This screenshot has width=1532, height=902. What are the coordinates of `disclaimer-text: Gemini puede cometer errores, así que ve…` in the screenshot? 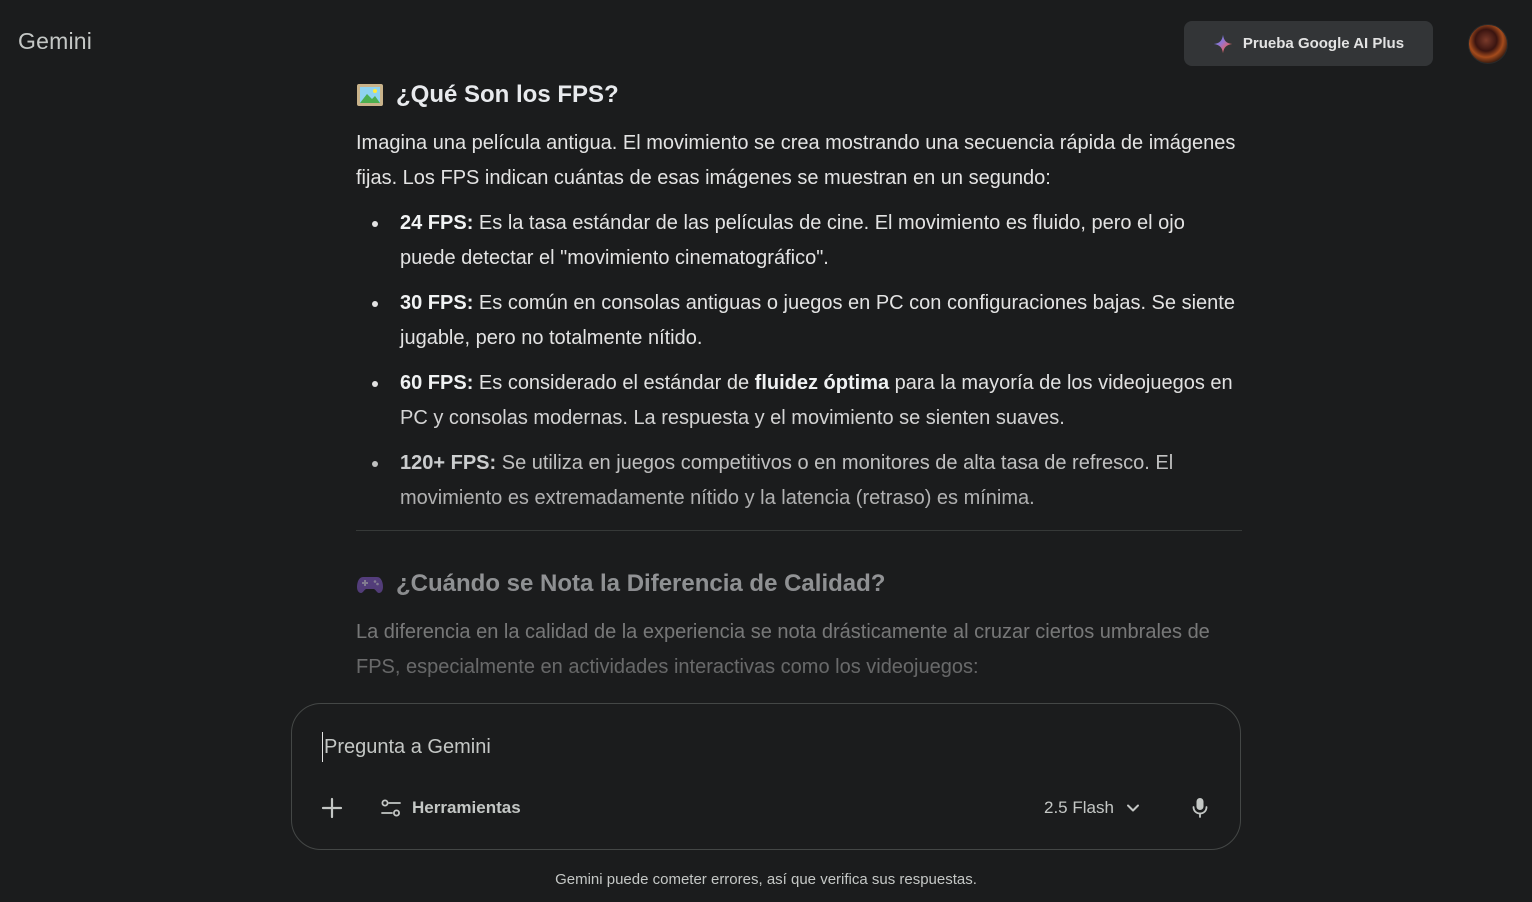 It's located at (766, 879).